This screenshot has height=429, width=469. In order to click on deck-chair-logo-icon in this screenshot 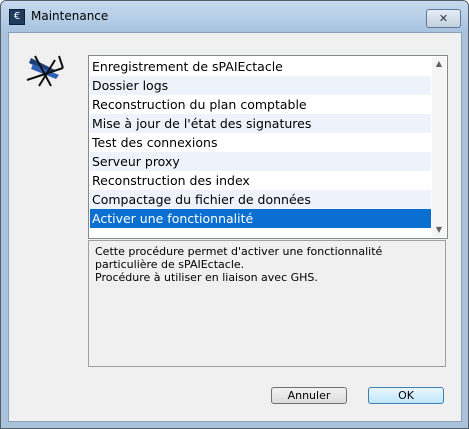, I will do `click(45, 71)`.